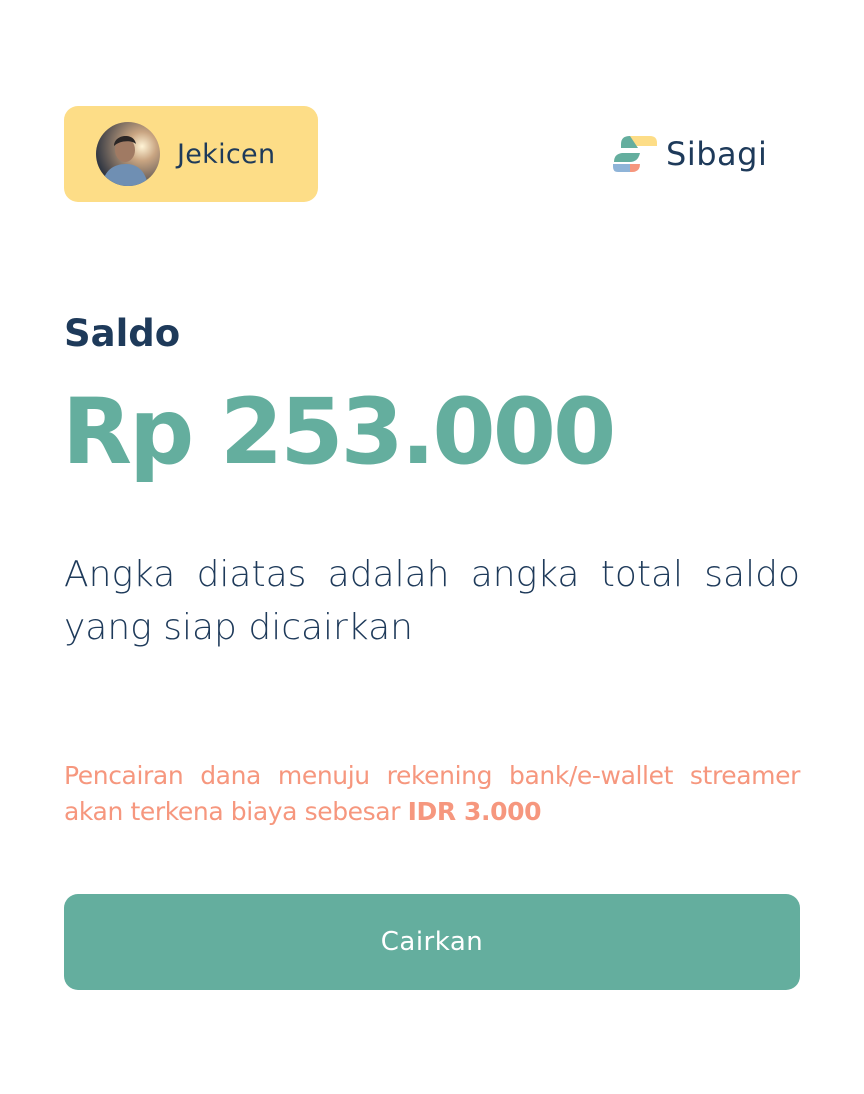  I want to click on avatar, so click(128, 154).